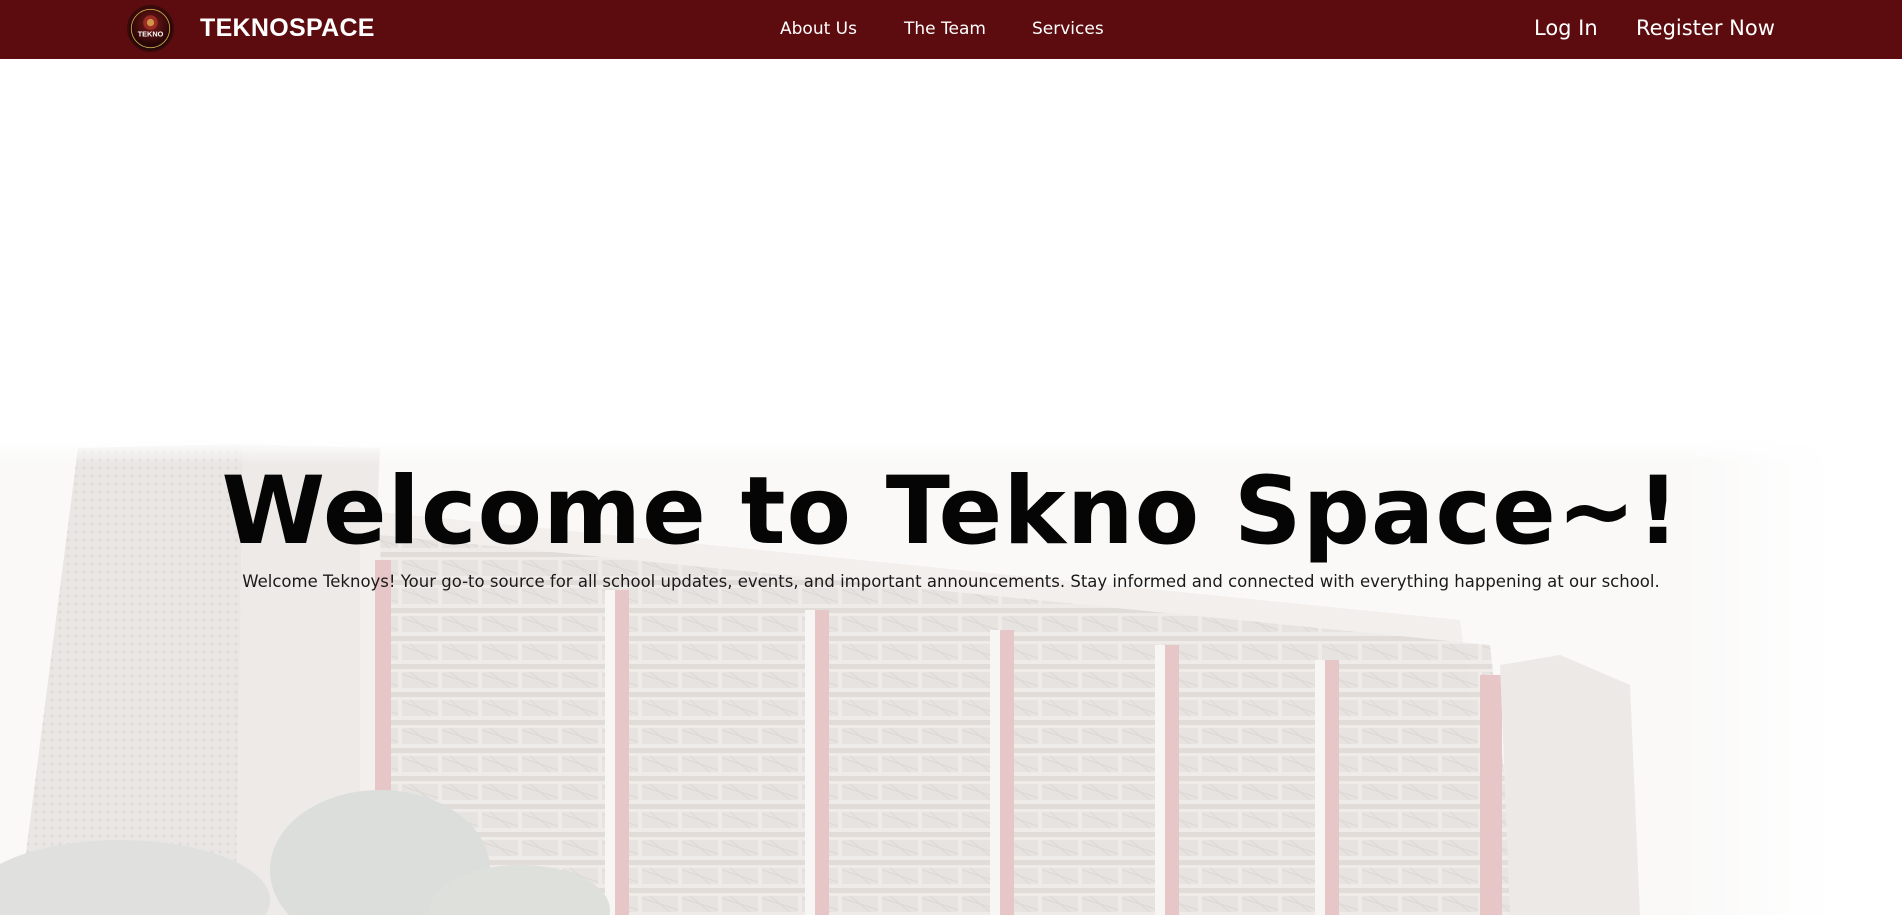 The height and width of the screenshot is (915, 1902). I want to click on school-logo: TEKNO, so click(150, 28).